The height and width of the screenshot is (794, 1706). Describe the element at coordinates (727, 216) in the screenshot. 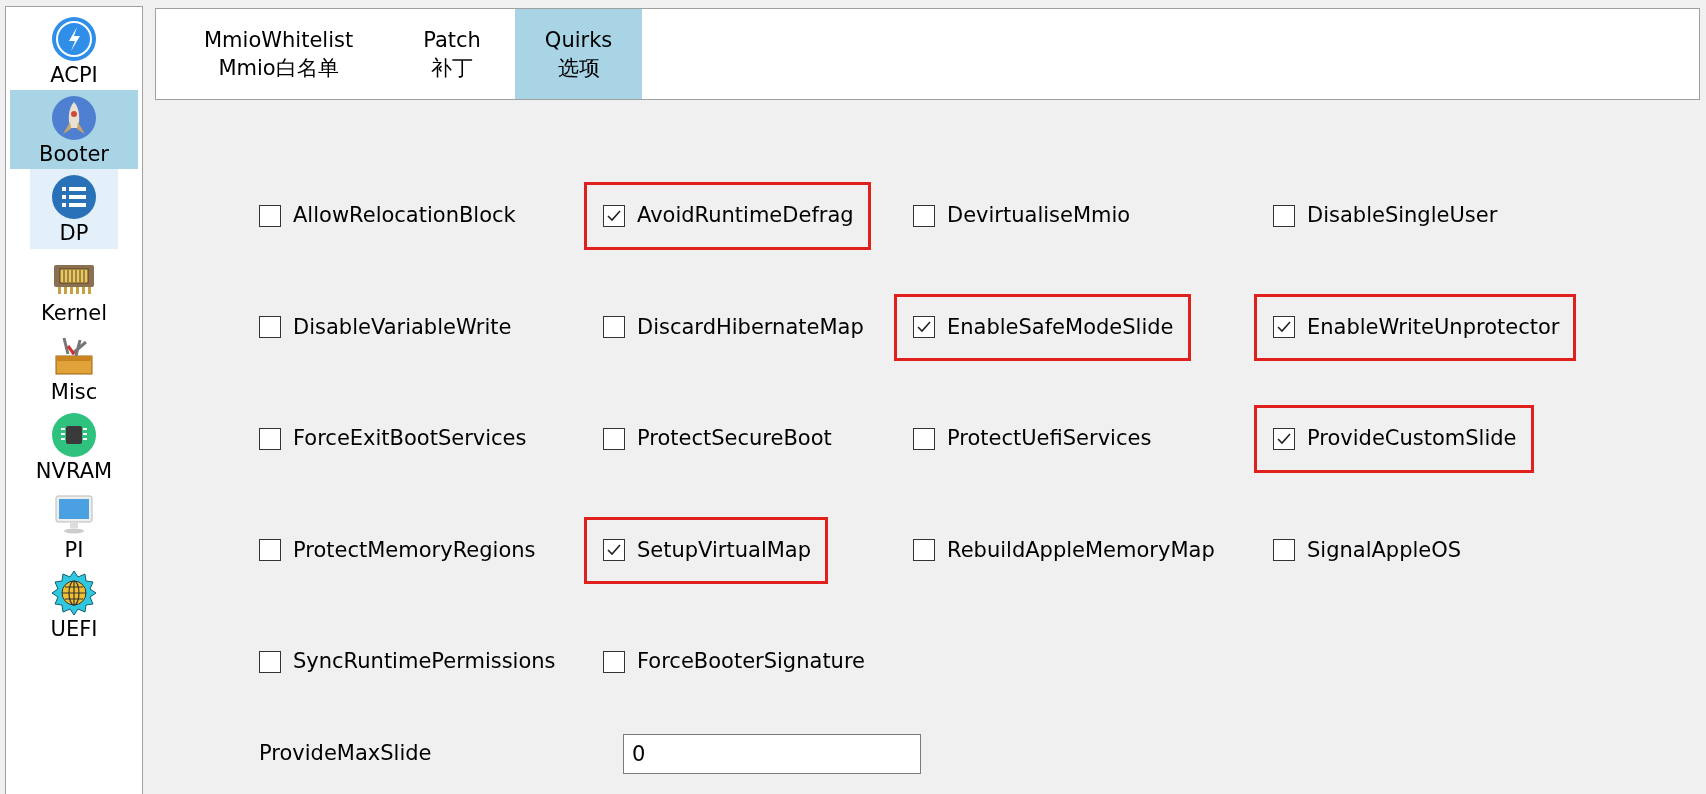

I see `highlighted-checkbox: AvoidRuntimeDefrag` at that location.